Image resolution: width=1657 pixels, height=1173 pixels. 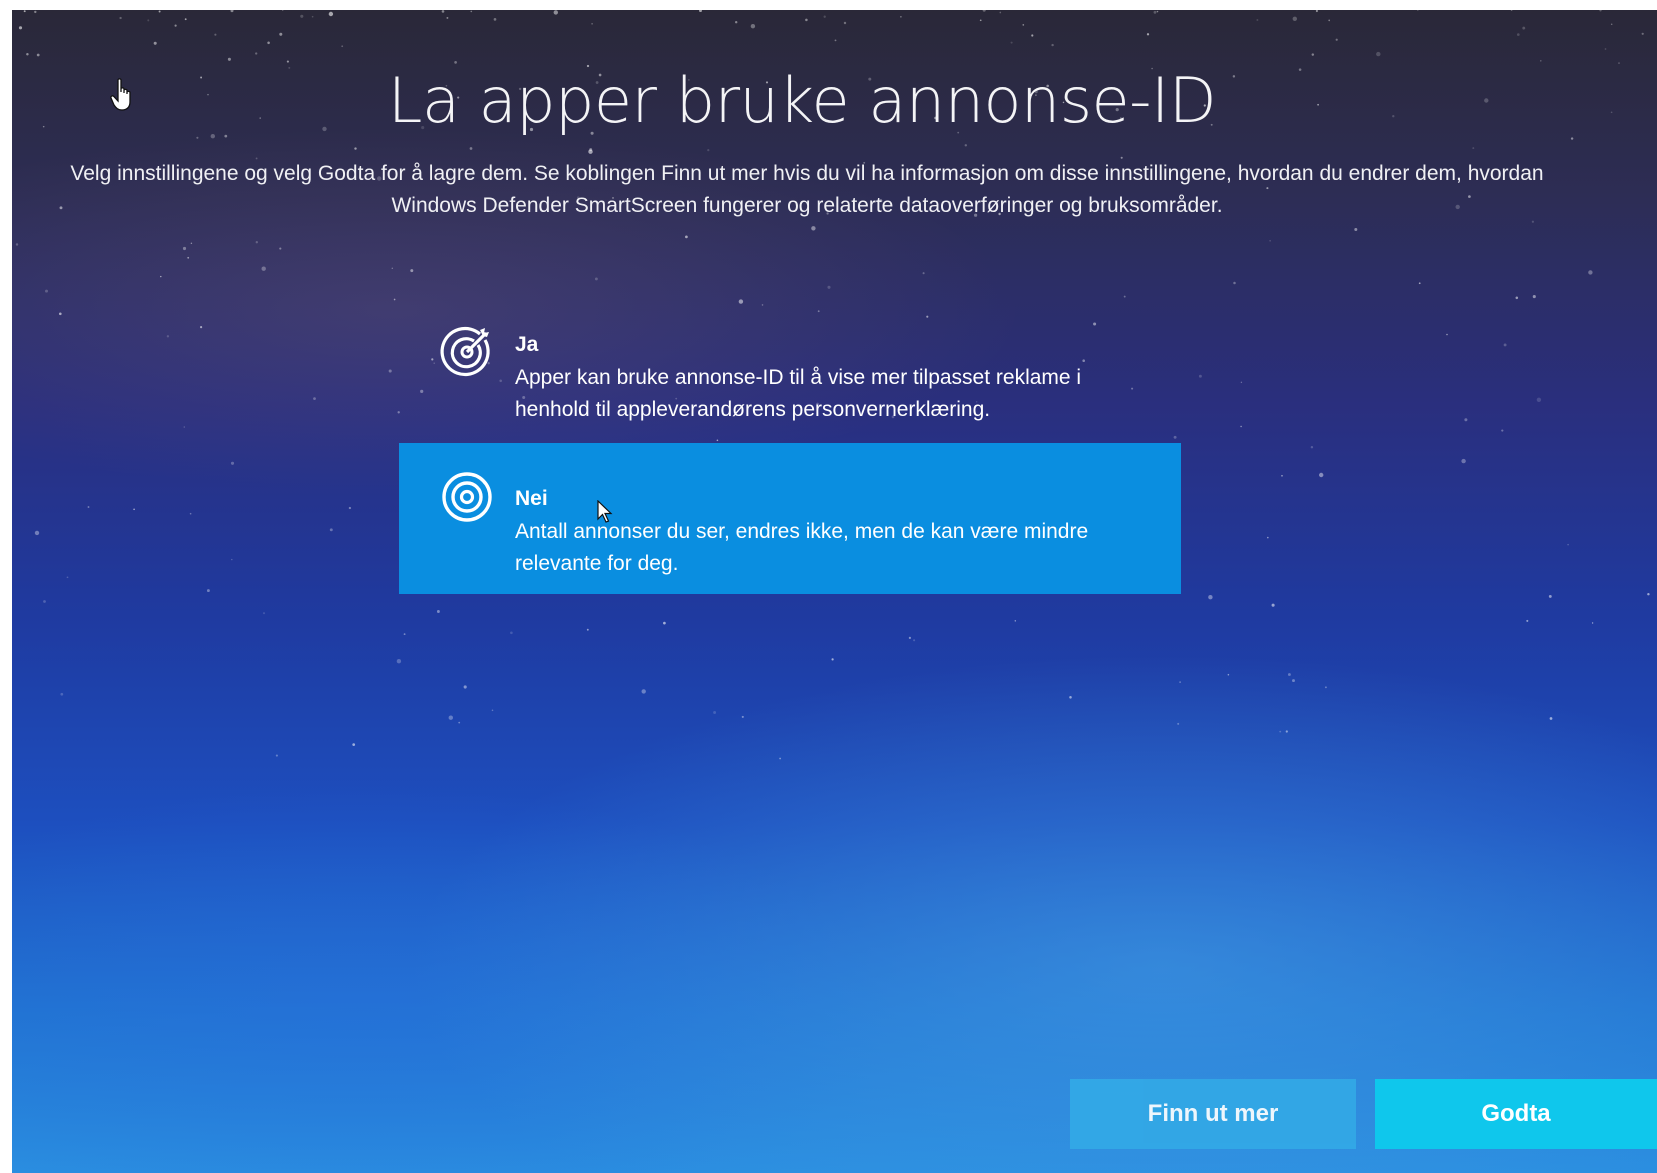 What do you see at coordinates (1516, 1114) in the screenshot?
I see `accept-button: Godta` at bounding box center [1516, 1114].